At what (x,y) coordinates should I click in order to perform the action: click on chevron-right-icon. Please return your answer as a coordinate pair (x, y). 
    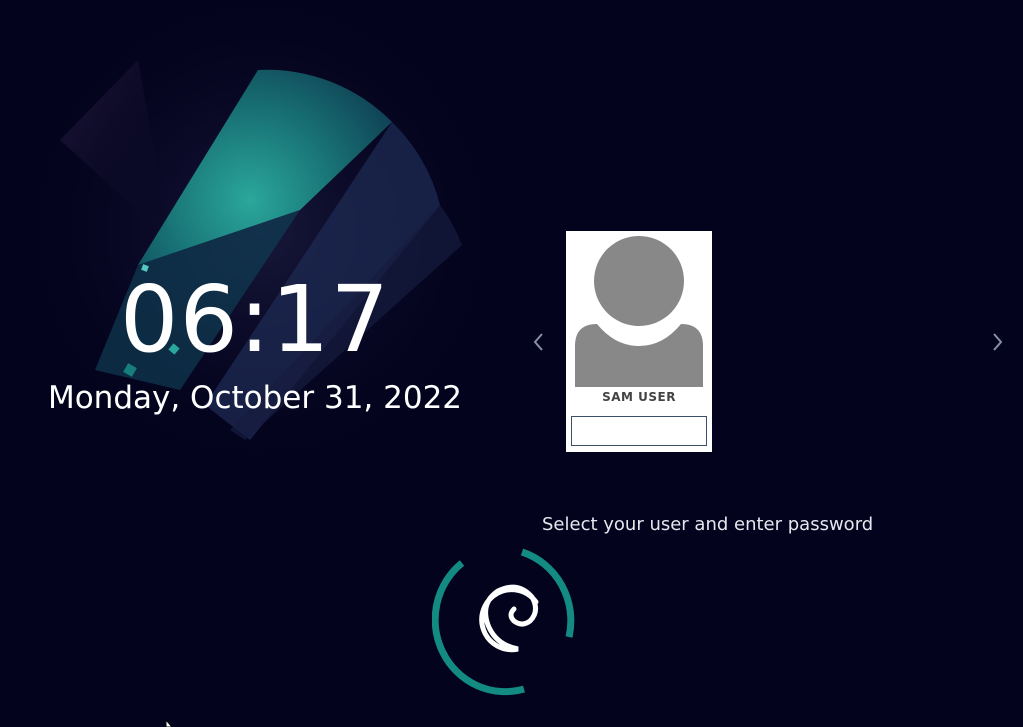
    Looking at the image, I should click on (997, 342).